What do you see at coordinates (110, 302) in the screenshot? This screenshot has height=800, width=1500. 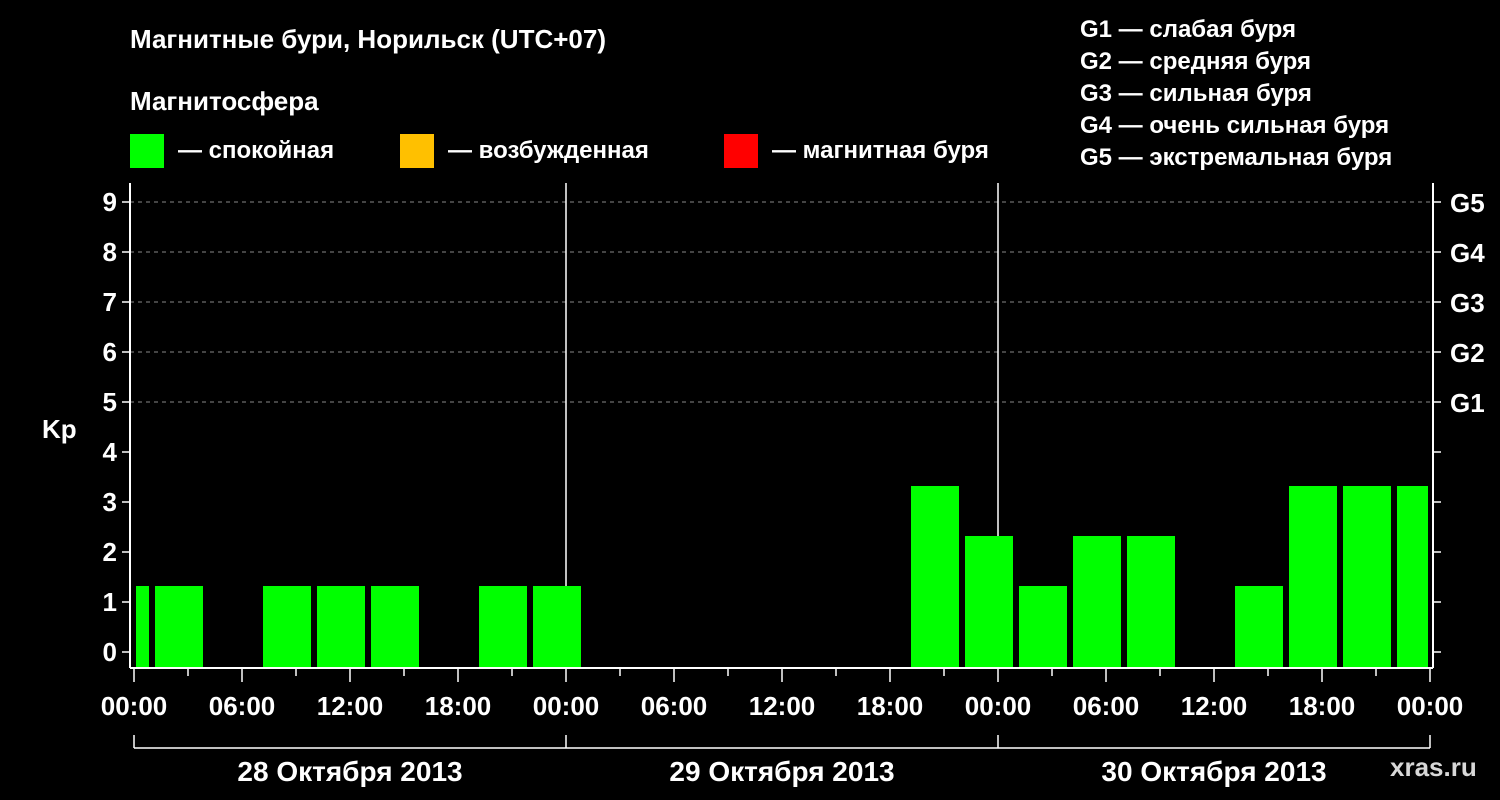 I see `y-tick-label: 7` at bounding box center [110, 302].